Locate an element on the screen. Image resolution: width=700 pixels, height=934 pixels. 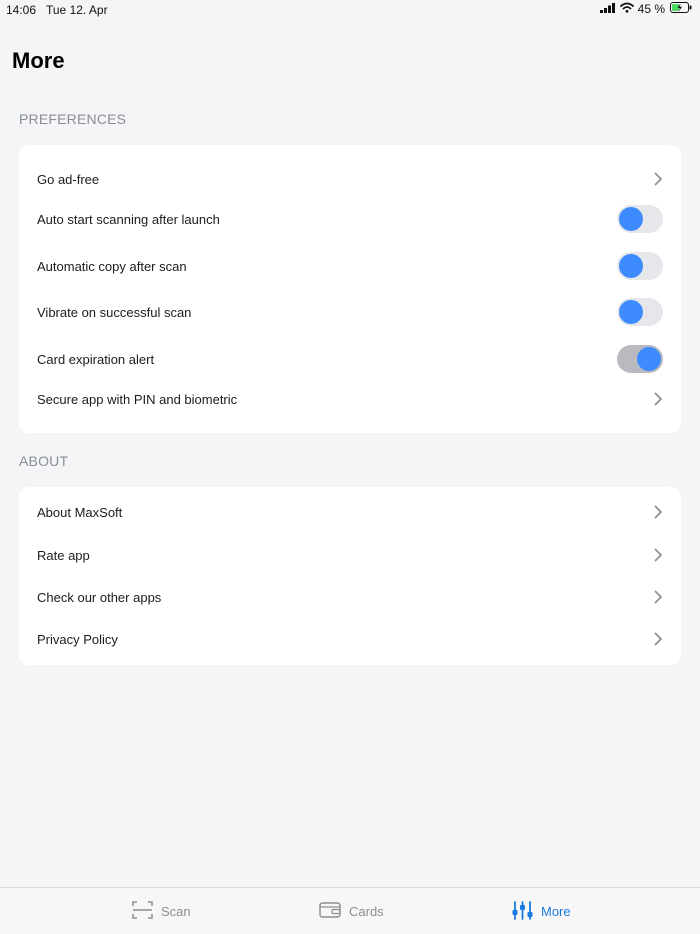
automatic-copy-toggle is located at coordinates (640, 266).